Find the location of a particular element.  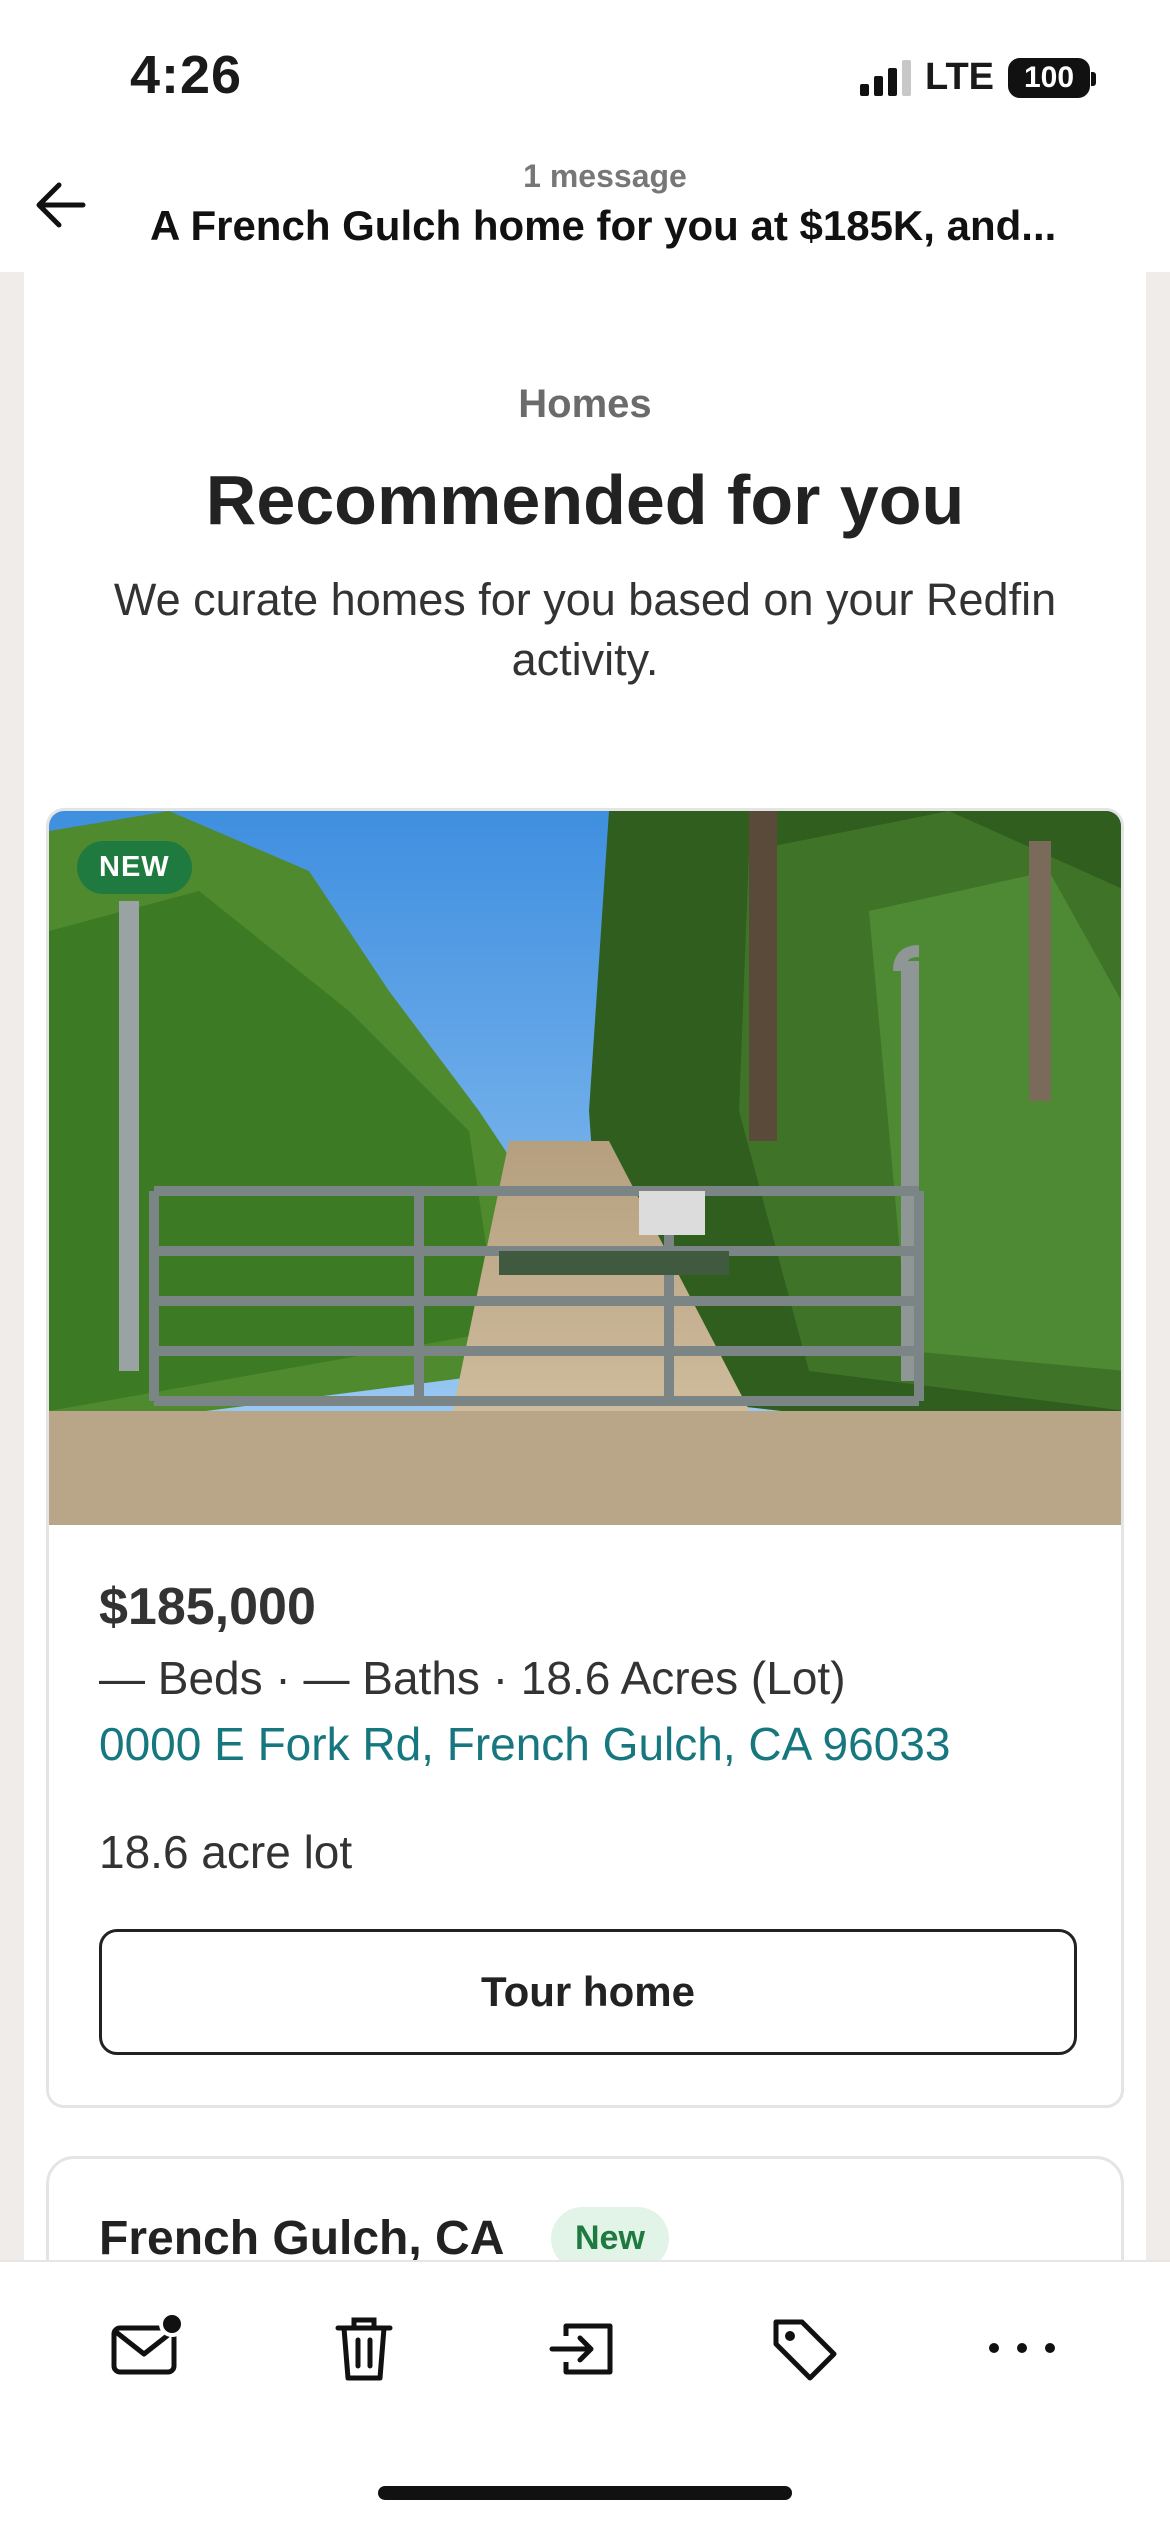

new-badge: NEW is located at coordinates (134, 867).